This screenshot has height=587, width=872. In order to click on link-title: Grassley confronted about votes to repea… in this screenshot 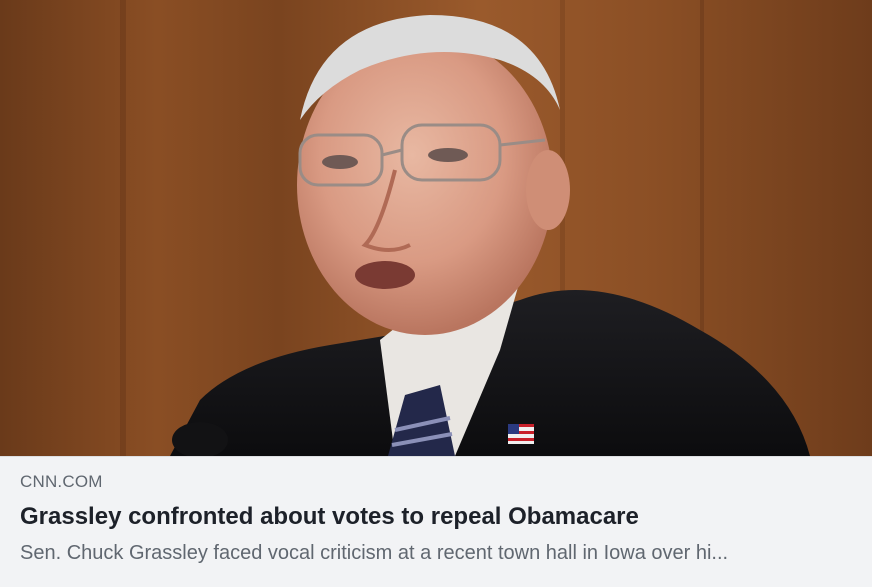, I will do `click(436, 517)`.